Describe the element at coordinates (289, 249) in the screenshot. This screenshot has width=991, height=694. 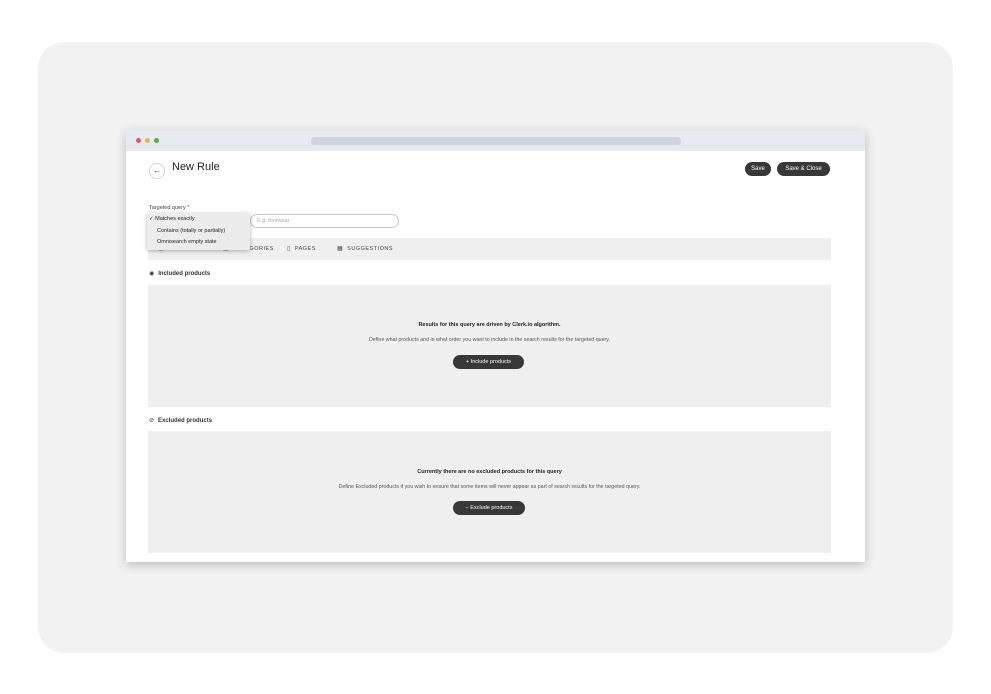
I see `page-icon: ▯` at that location.